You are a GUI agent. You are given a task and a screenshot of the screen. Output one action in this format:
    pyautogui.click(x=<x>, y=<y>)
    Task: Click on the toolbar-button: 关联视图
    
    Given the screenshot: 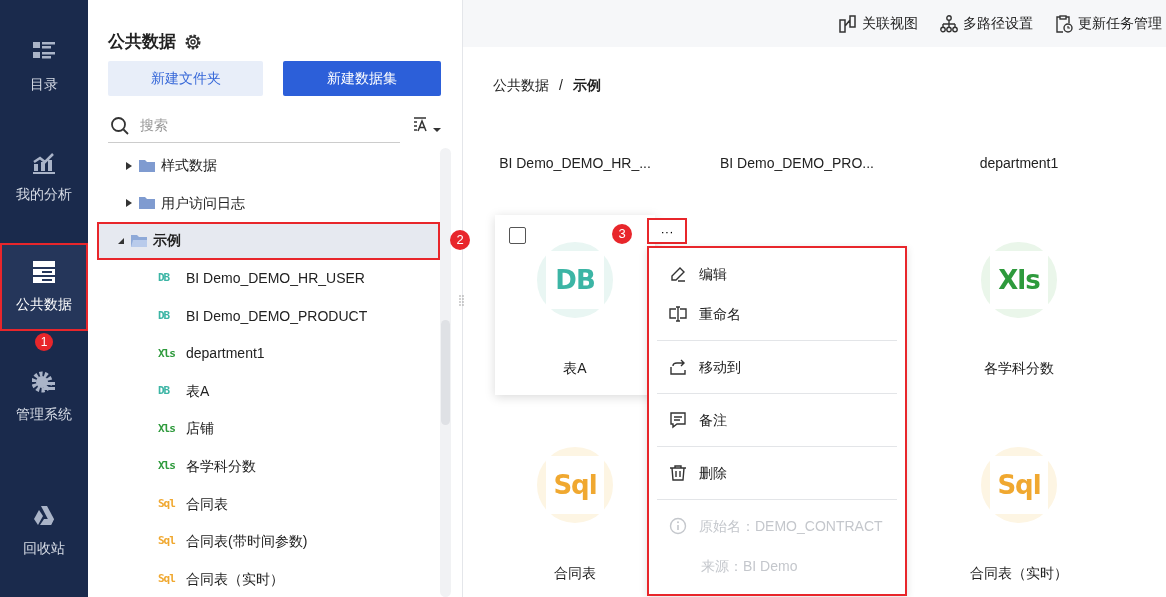 What is the action you would take?
    pyautogui.click(x=878, y=23)
    